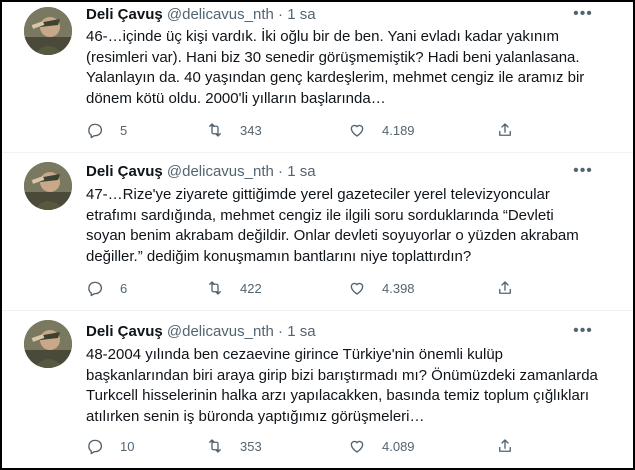 This screenshot has width=635, height=470. Describe the element at coordinates (301, 130) in the screenshot. I see `tweet-actions: 5 343 4.189` at that location.